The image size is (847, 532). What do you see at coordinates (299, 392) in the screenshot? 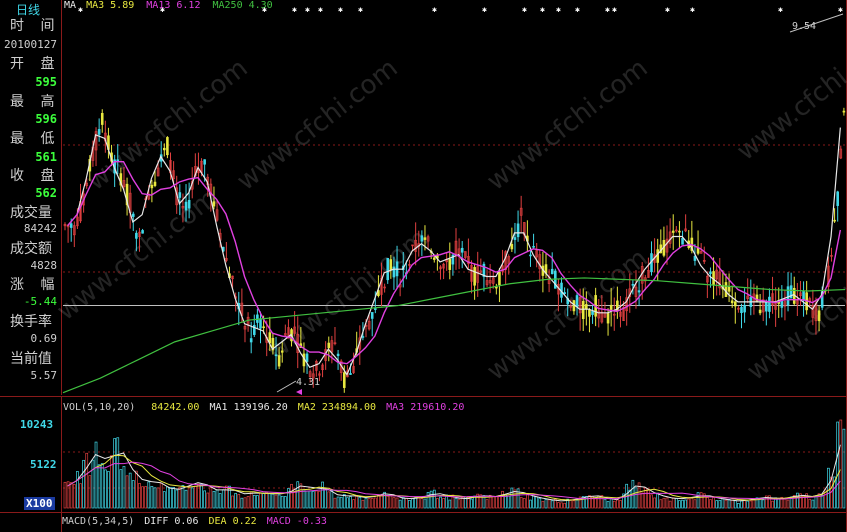
I see `low-arrow-icon` at bounding box center [299, 392].